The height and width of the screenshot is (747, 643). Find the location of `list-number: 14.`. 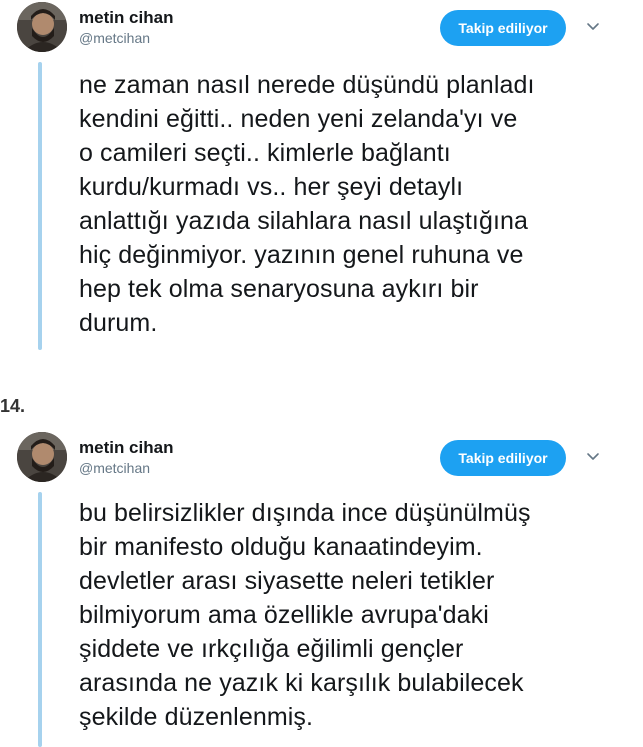

list-number: 14. is located at coordinates (13, 406).